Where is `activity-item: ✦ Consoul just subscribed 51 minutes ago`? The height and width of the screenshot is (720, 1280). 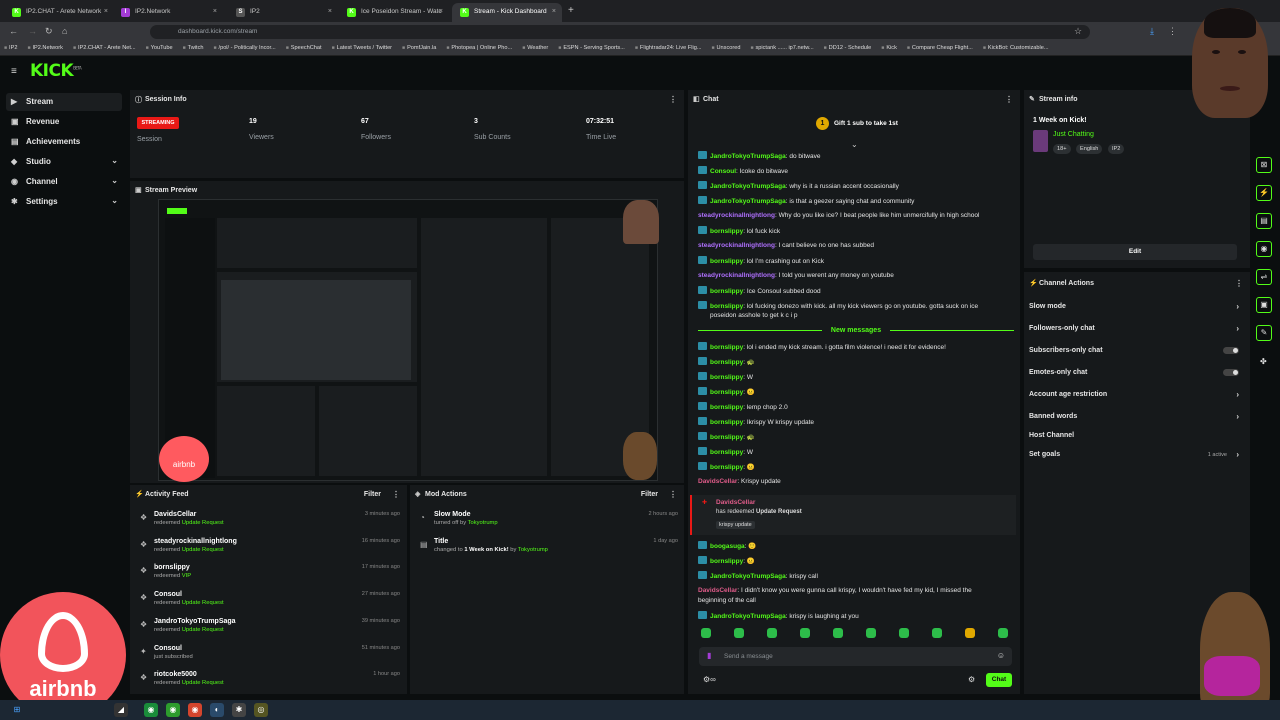 activity-item: ✦ Consoul just subscribed 51 minutes ago is located at coordinates (270, 652).